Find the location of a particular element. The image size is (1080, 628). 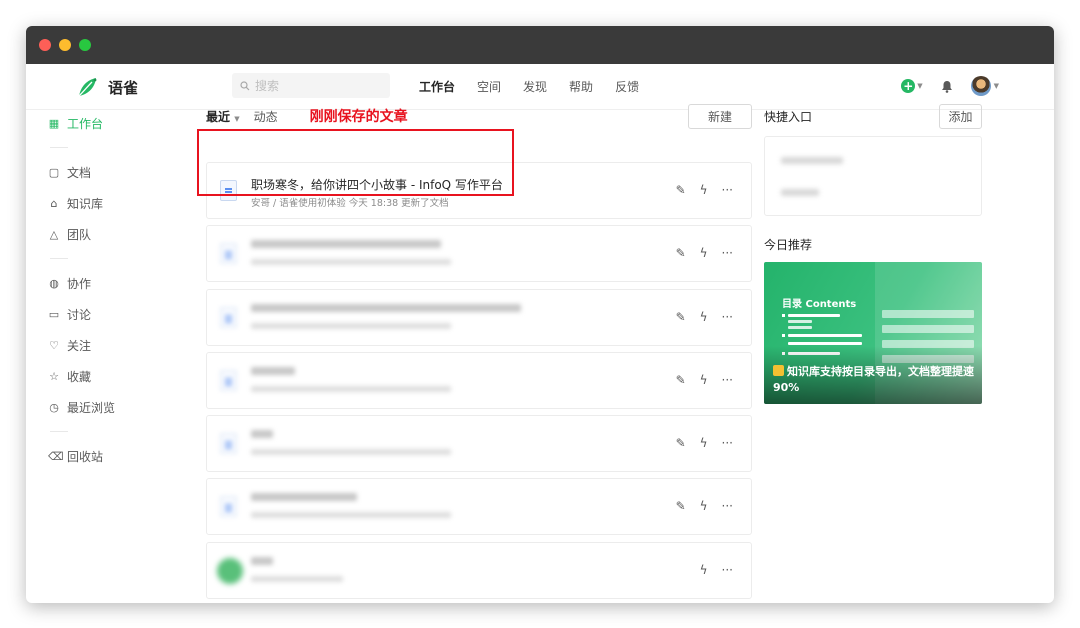

sidebar-item-docs: ▢ 文档 is located at coordinates (108, 172).